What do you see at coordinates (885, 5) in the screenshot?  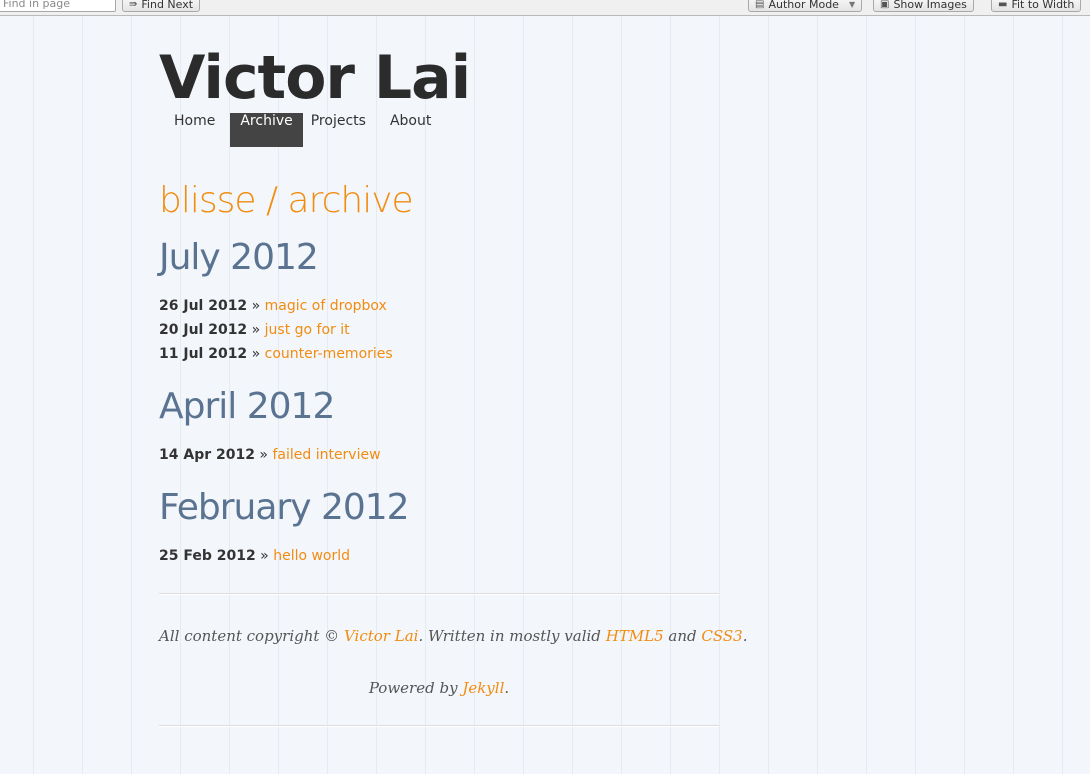 I see `image-icon: ▣` at bounding box center [885, 5].